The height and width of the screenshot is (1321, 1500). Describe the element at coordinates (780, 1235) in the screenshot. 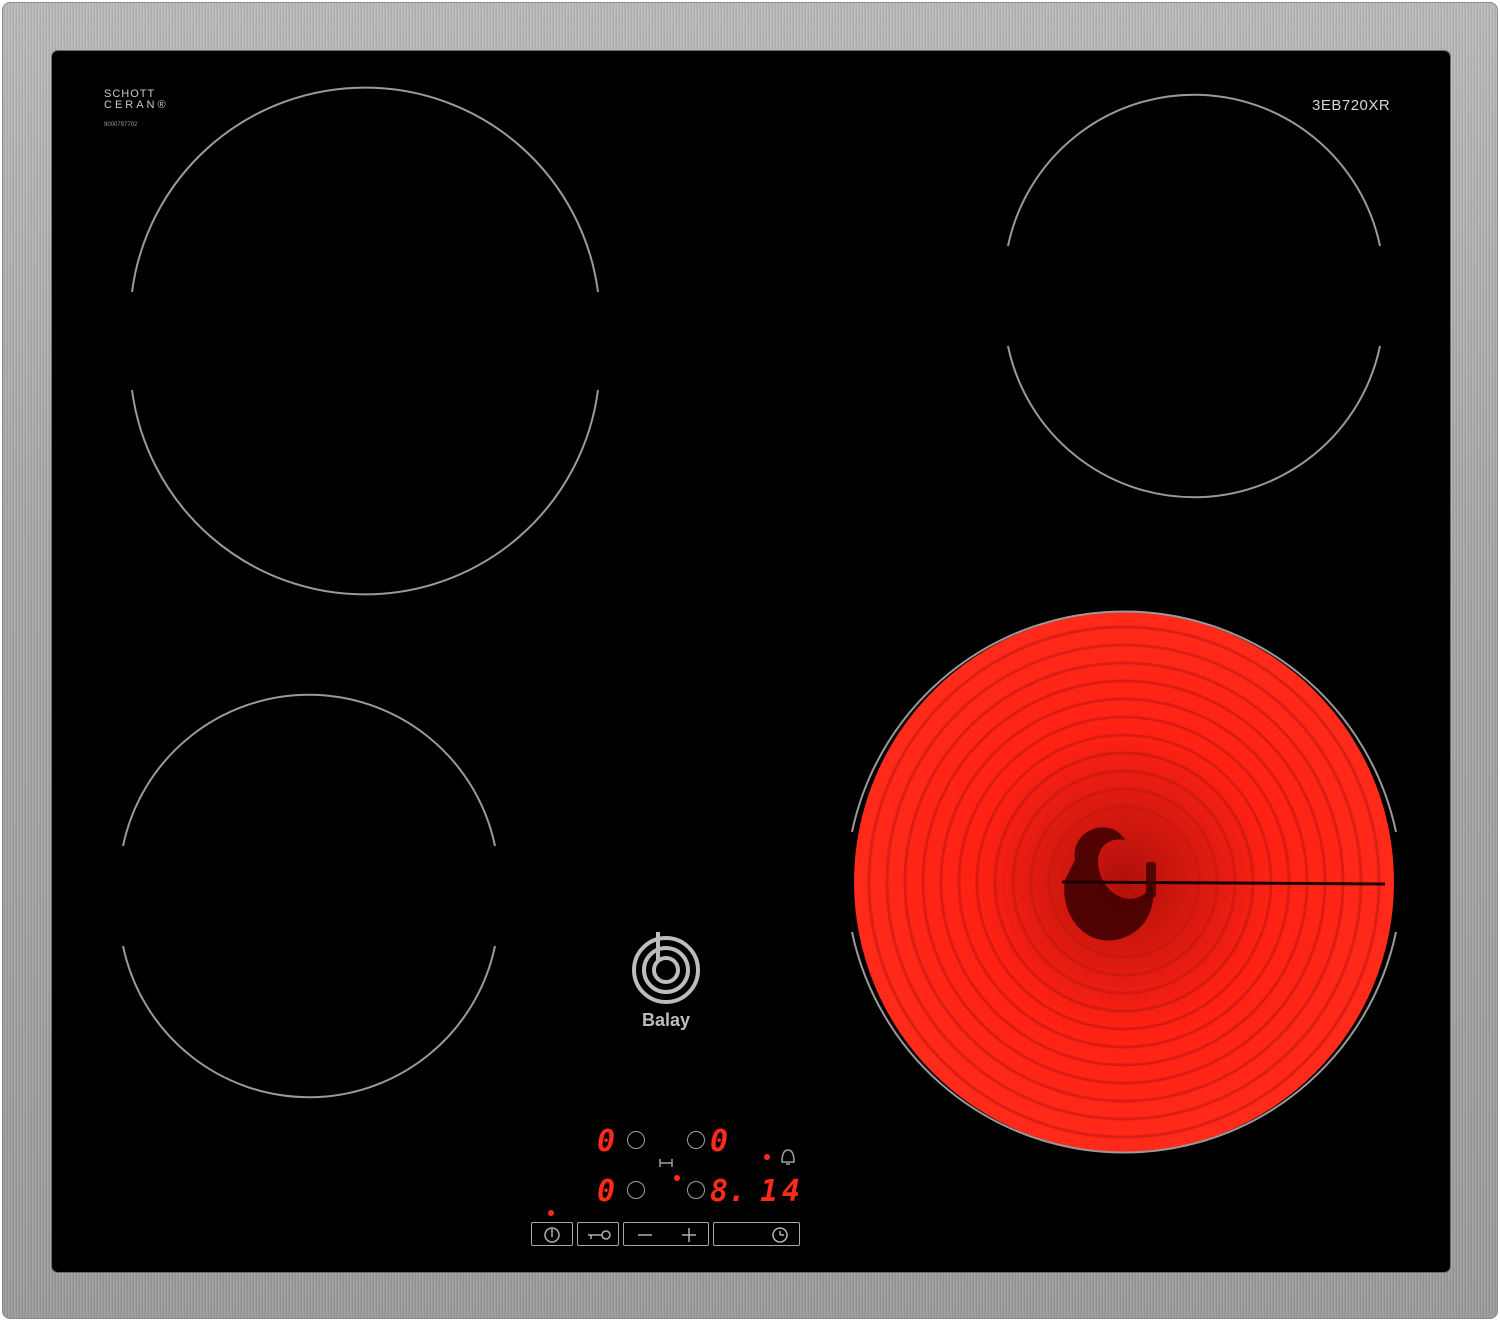

I see `clock-icon` at that location.